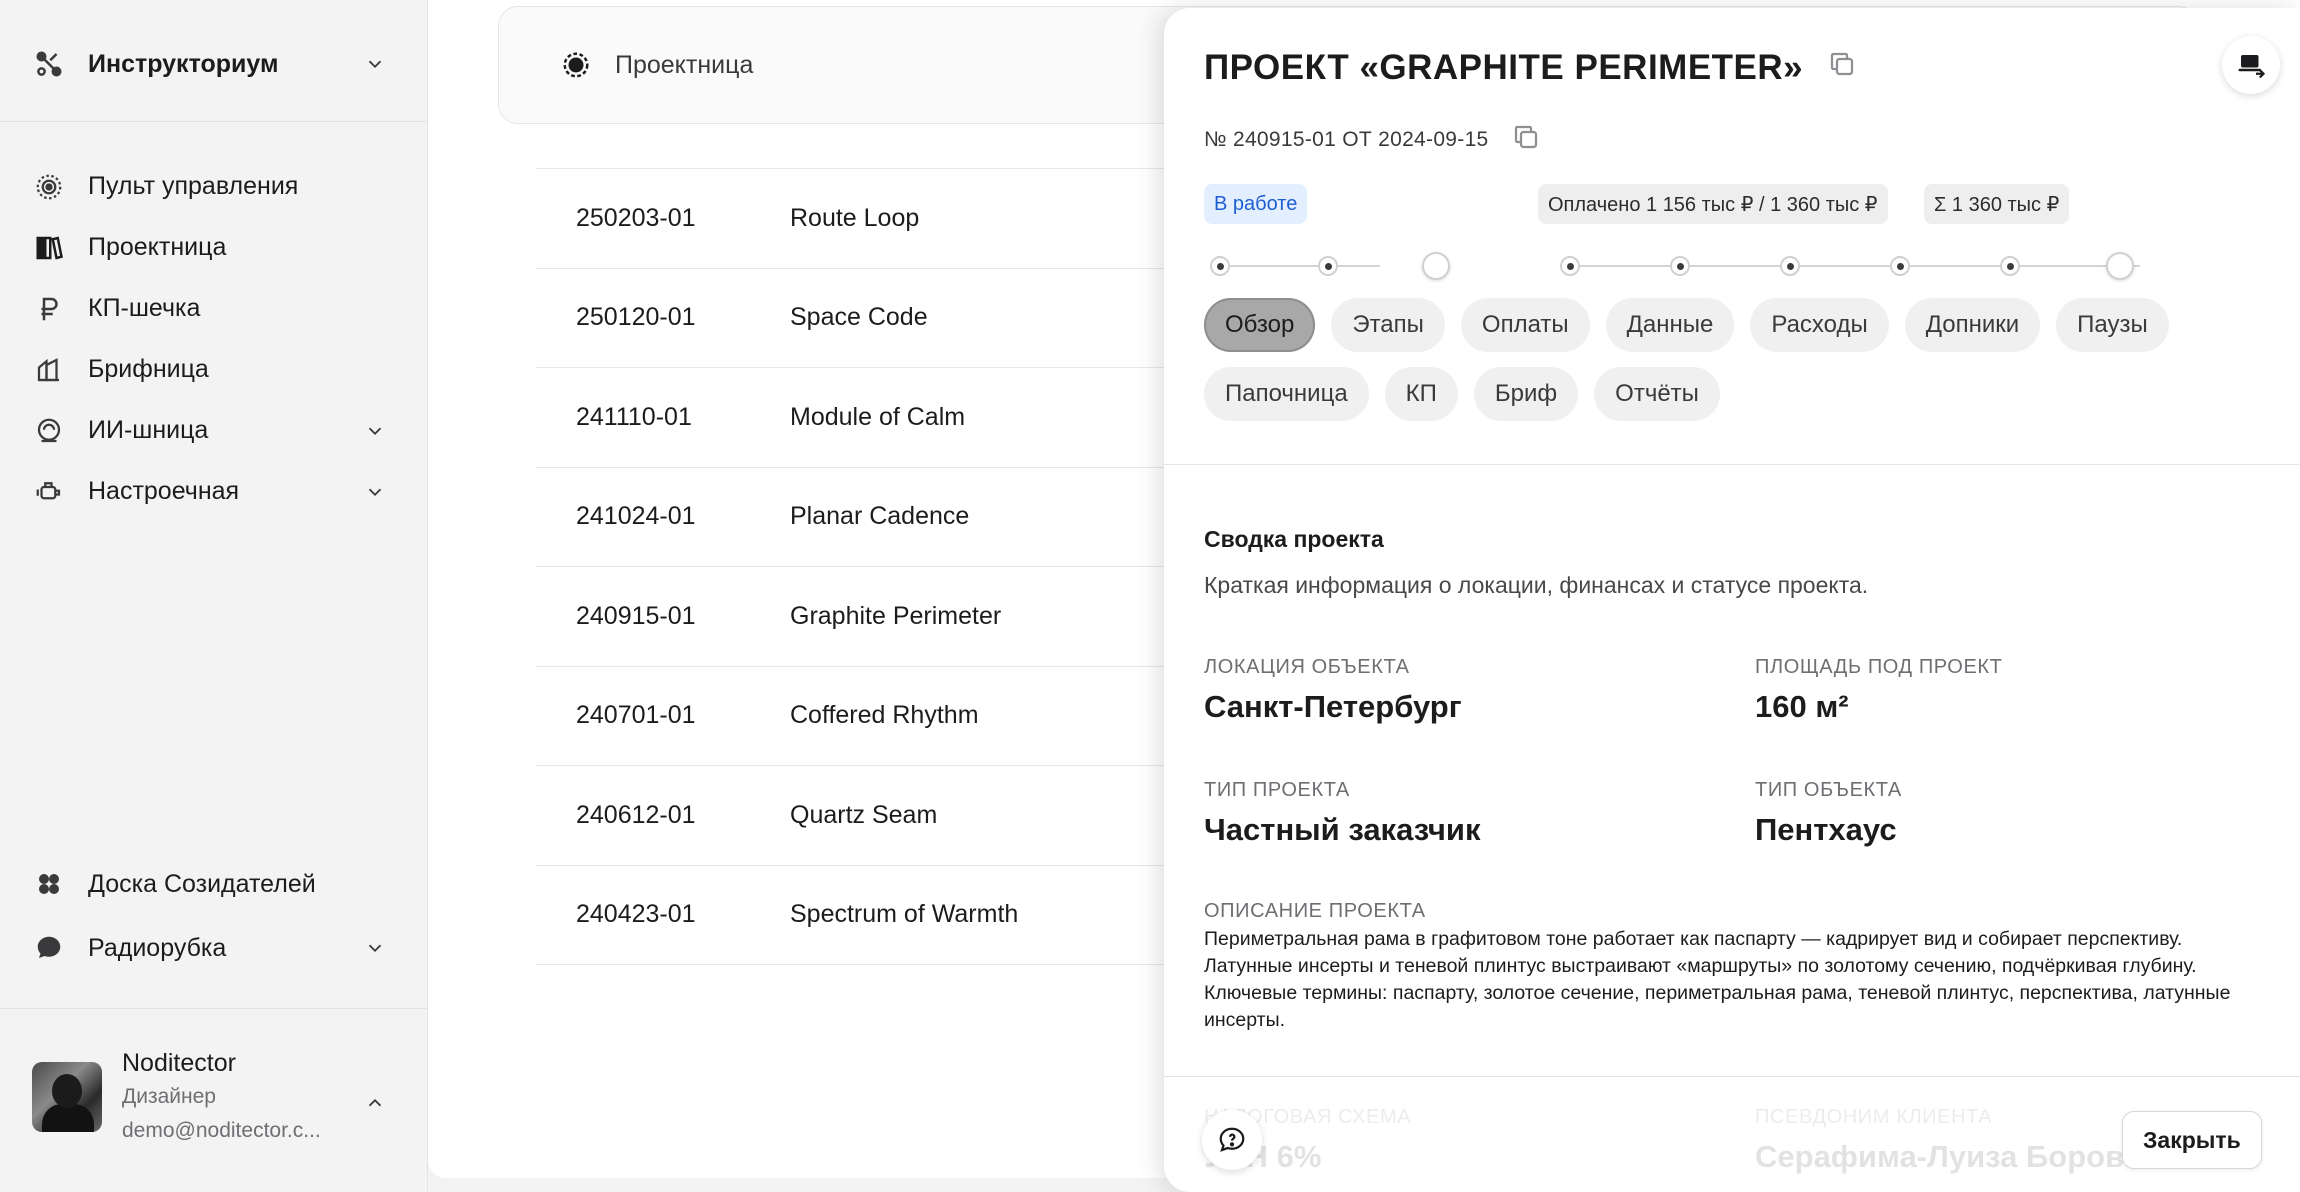 The image size is (2300, 1192). What do you see at coordinates (1421, 394) in the screenshot?
I see `tab-kp: КП` at bounding box center [1421, 394].